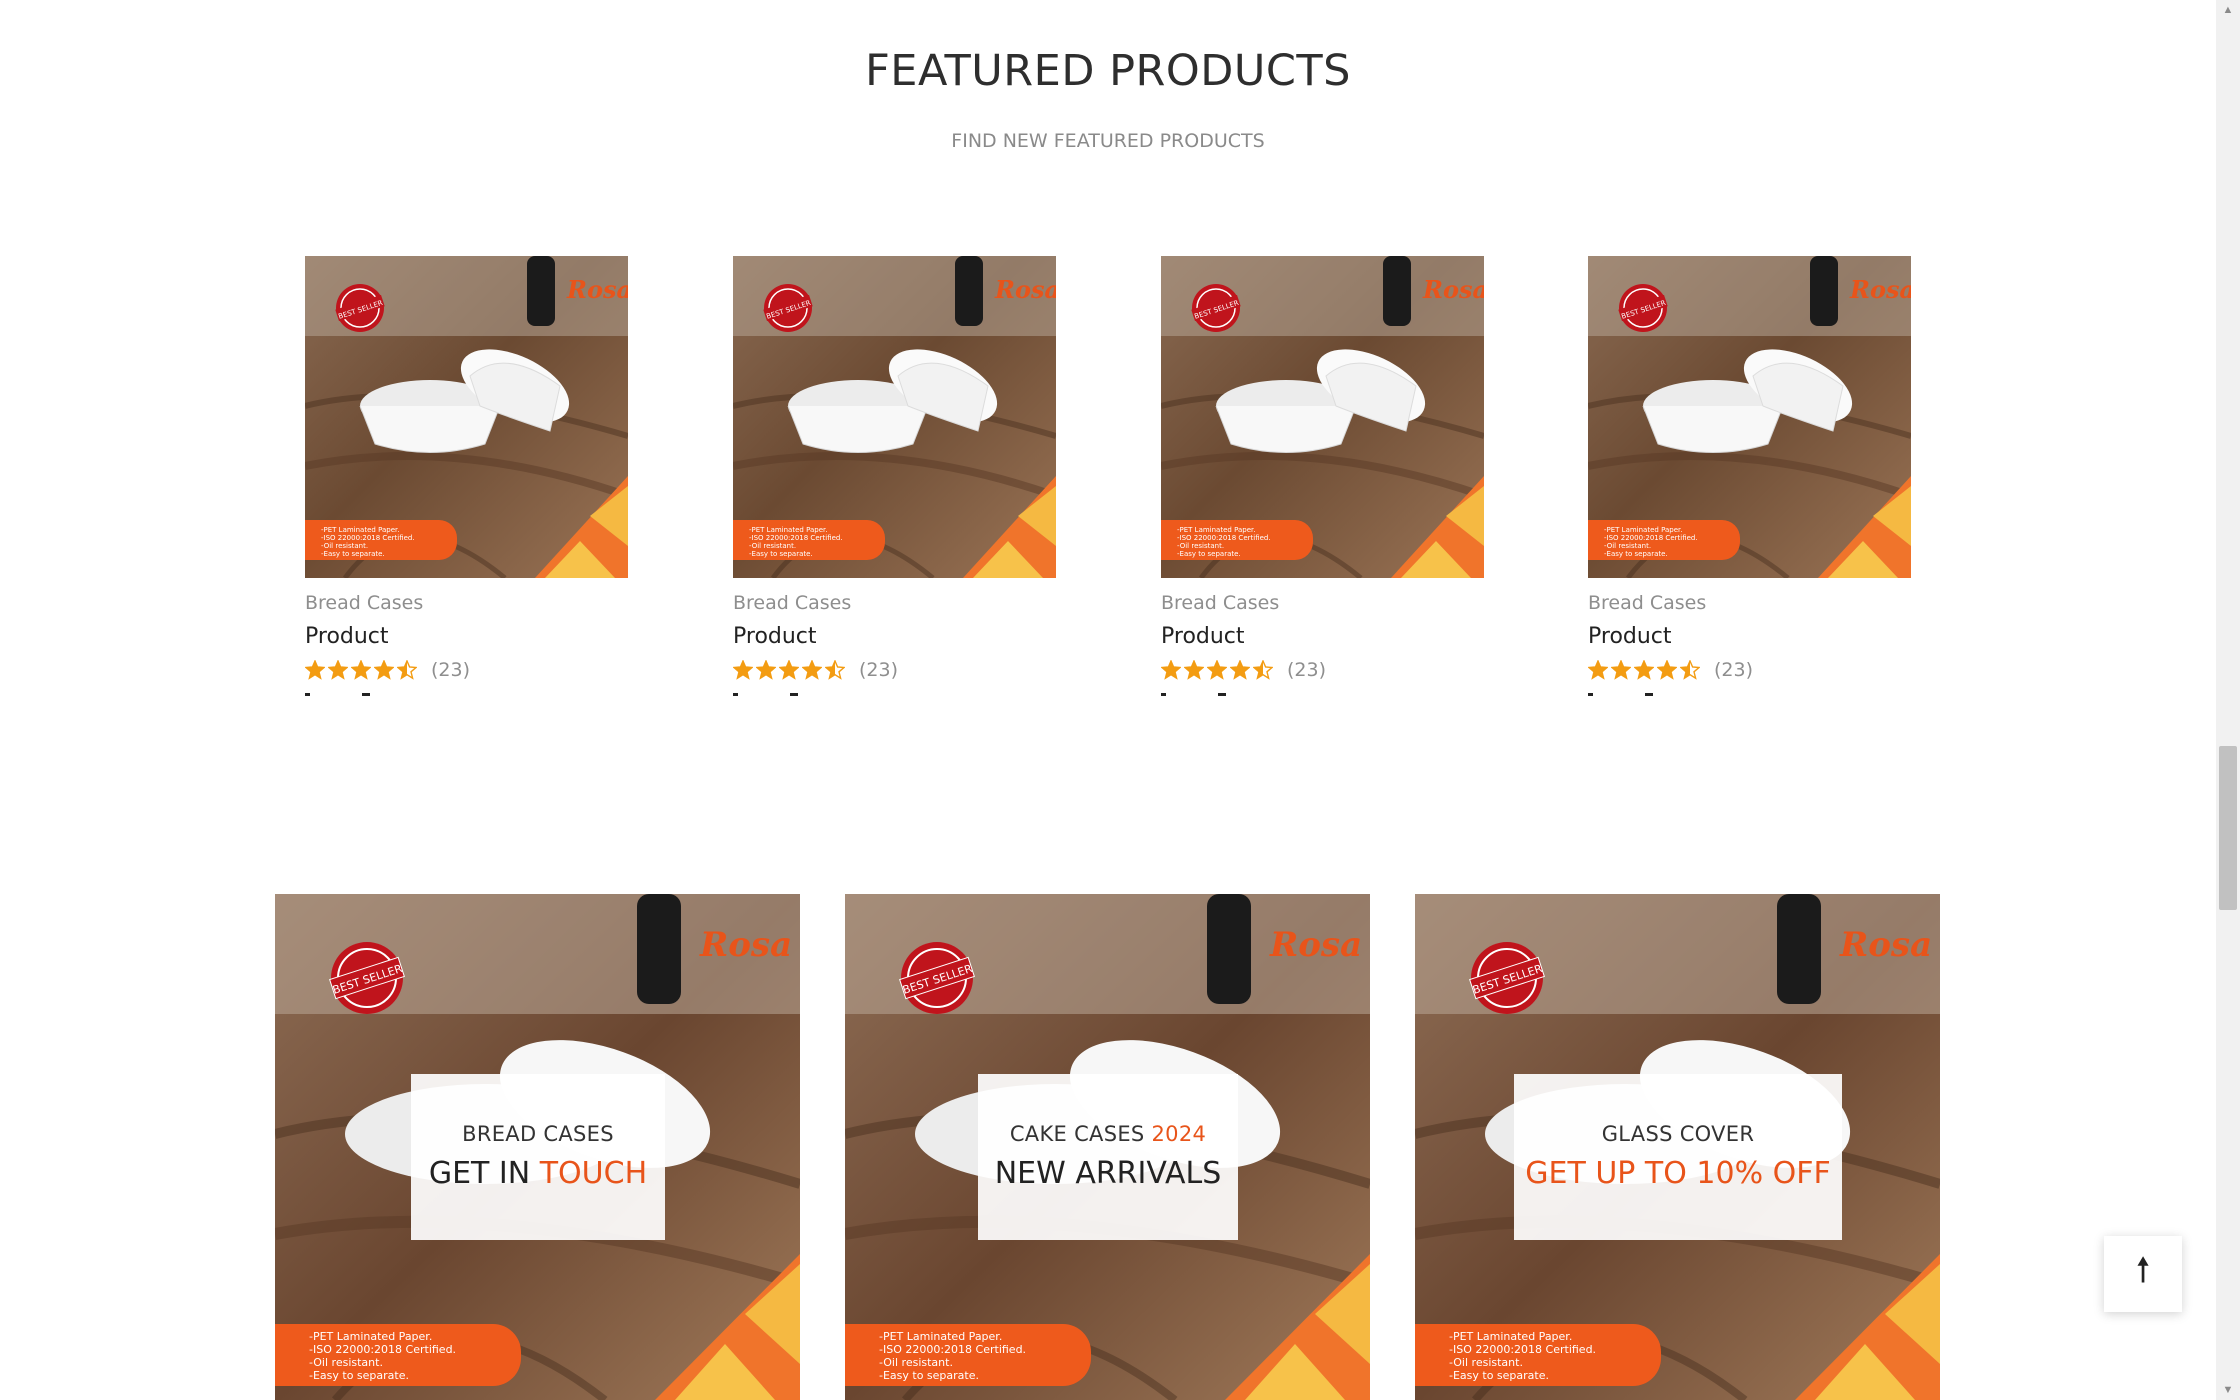 This screenshot has width=2240, height=1400. Describe the element at coordinates (1678, 1134) in the screenshot. I see `banner-small-text: GLASS COVER` at that location.